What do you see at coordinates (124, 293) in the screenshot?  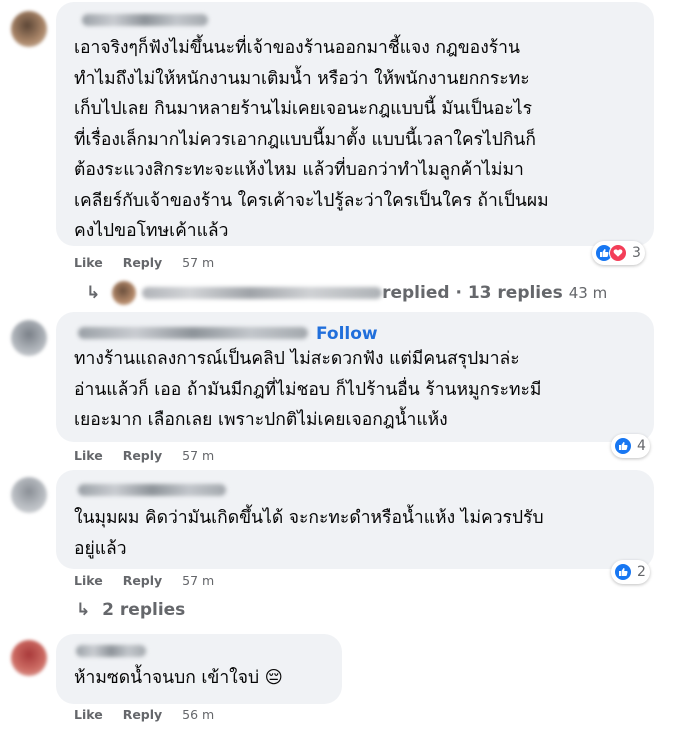 I see `replier-avatar` at bounding box center [124, 293].